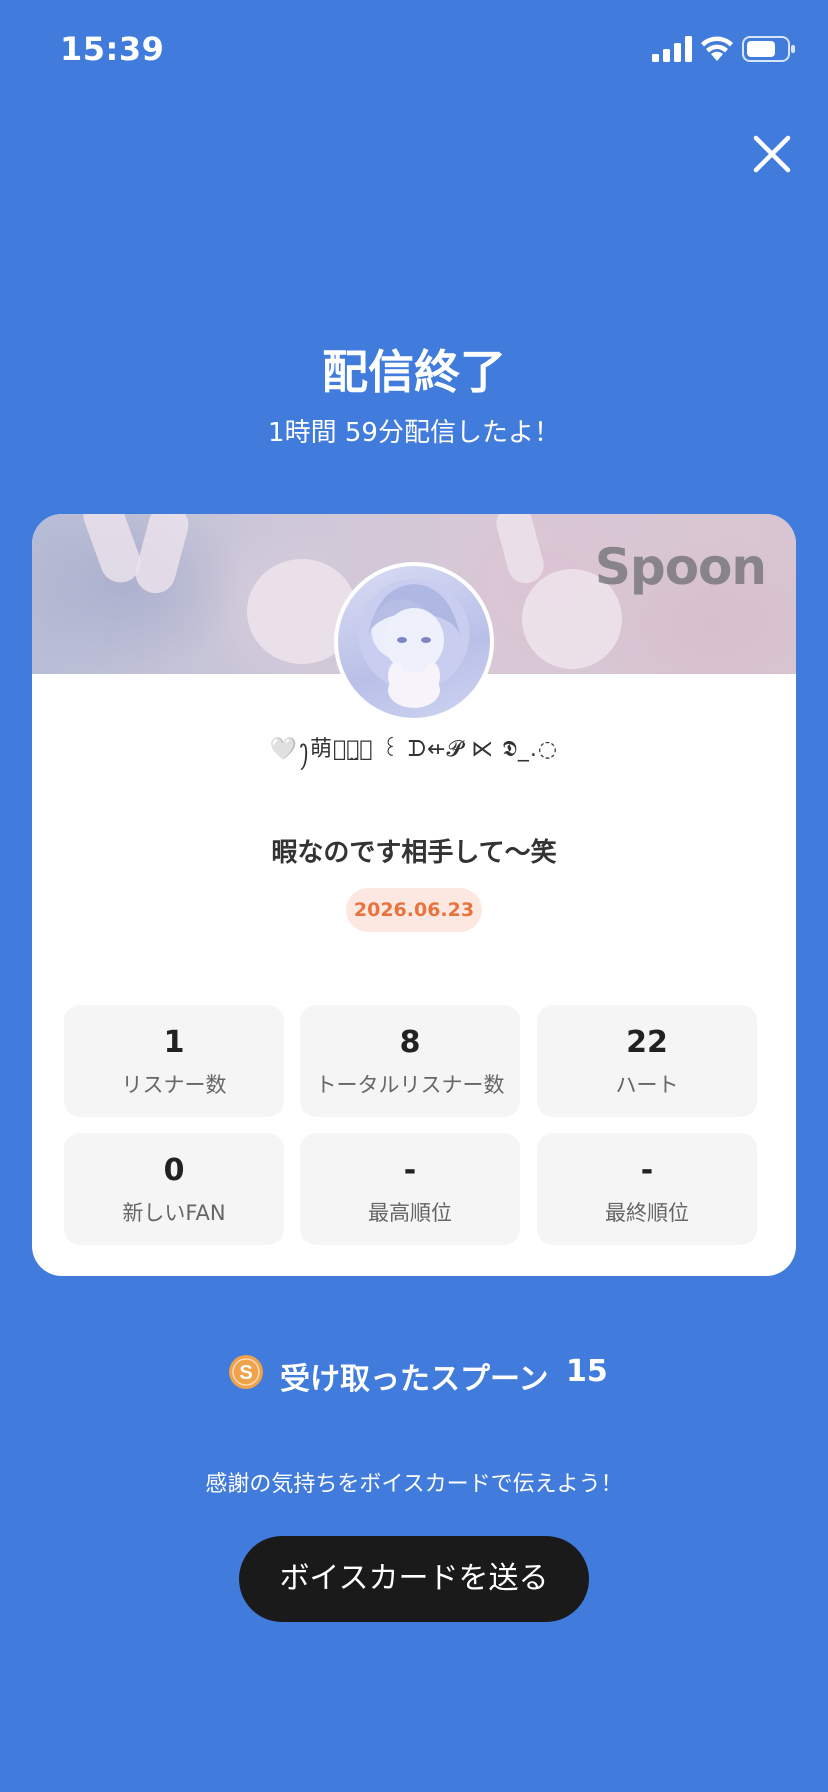 The image size is (828, 1792). I want to click on stat-new-fans: 0 新しいFAN, so click(174, 1189).